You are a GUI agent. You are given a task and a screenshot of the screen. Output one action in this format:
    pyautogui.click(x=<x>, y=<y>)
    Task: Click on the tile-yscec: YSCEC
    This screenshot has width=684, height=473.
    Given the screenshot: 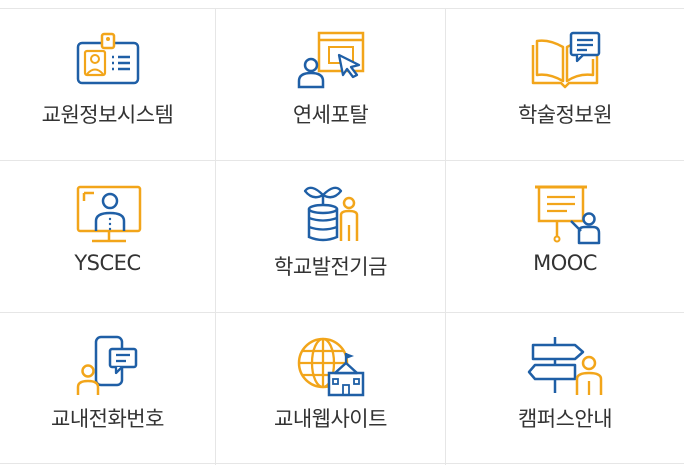 What is the action you would take?
    pyautogui.click(x=108, y=237)
    